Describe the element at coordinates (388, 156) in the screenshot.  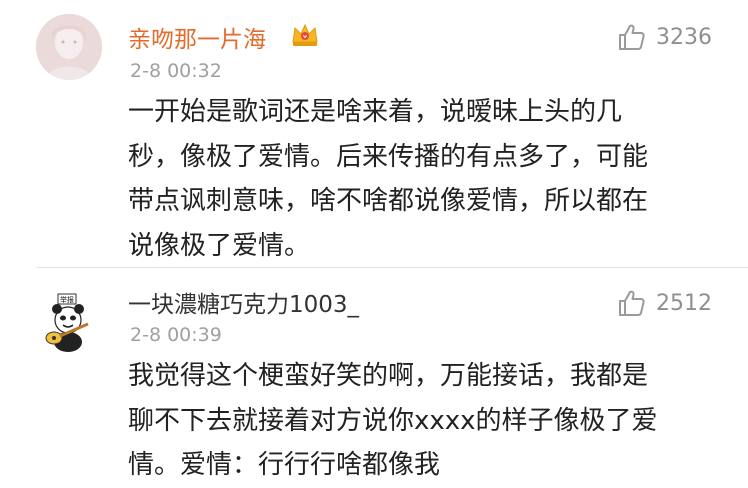
I see `comment-line: 秒，像极了爱情。后来传播的有点多了，可能` at that location.